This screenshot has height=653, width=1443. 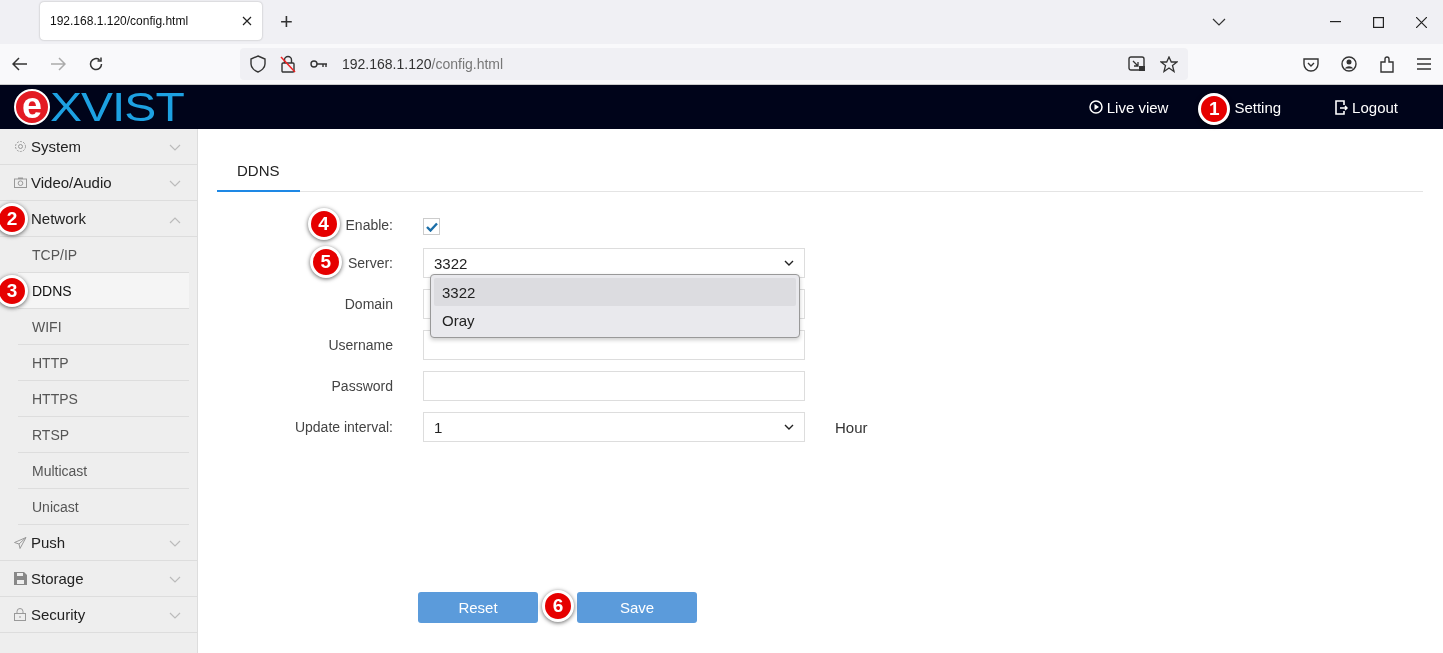 What do you see at coordinates (615, 292) in the screenshot?
I see `dropdown-option: 3322` at bounding box center [615, 292].